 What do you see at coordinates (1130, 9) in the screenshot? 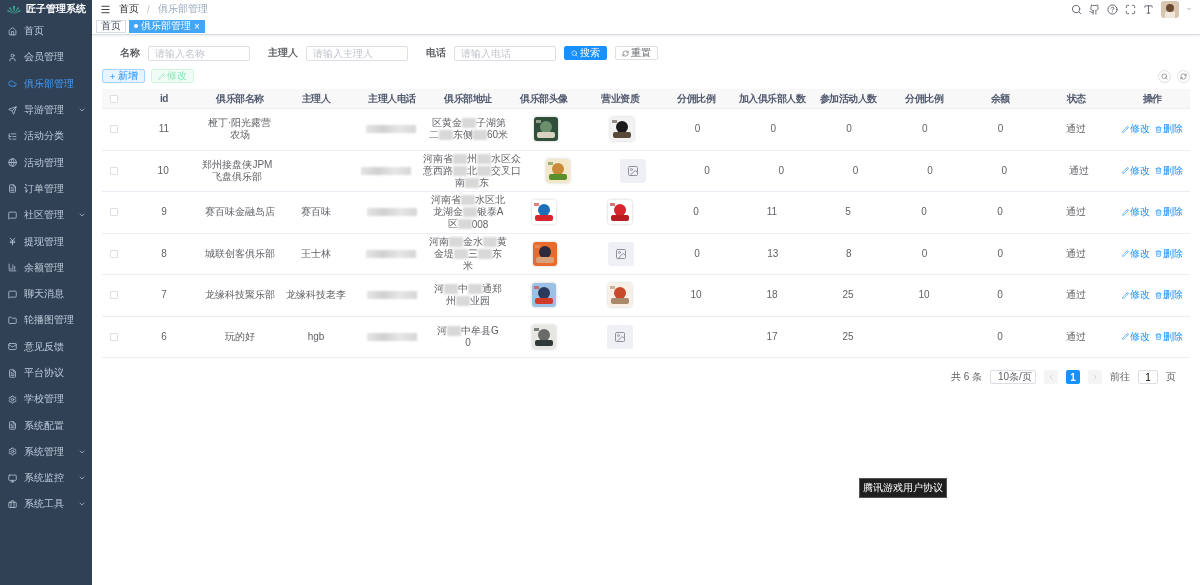
I see `fullscreen-icon` at bounding box center [1130, 9].